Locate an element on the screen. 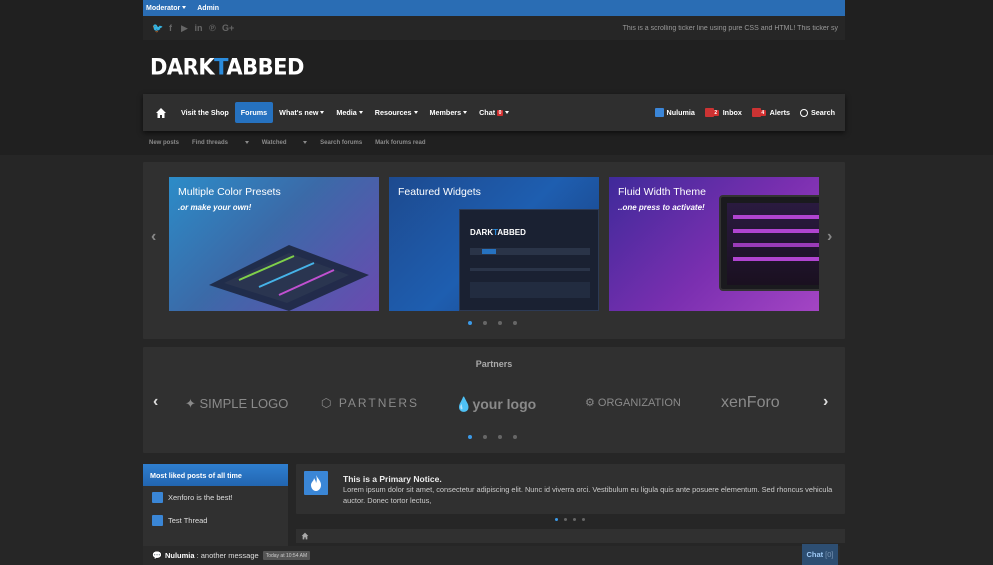 Image resolution: width=993 pixels, height=565 pixels. subnav-search-forums: Search forums is located at coordinates (341, 143).